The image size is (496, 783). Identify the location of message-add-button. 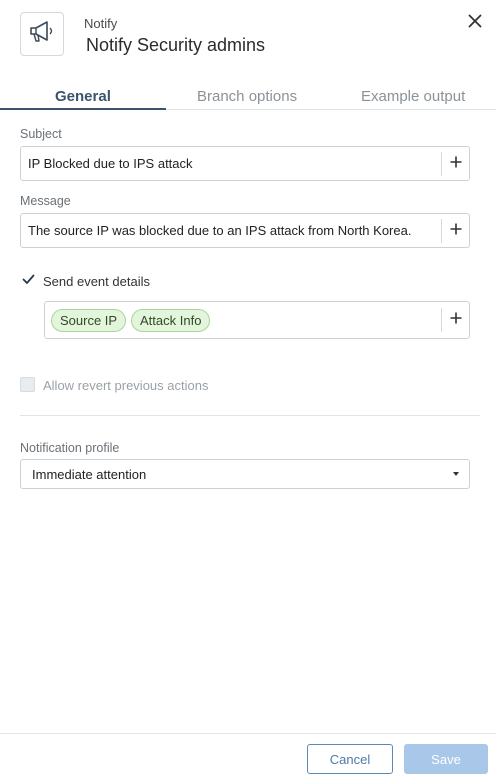
(455, 231).